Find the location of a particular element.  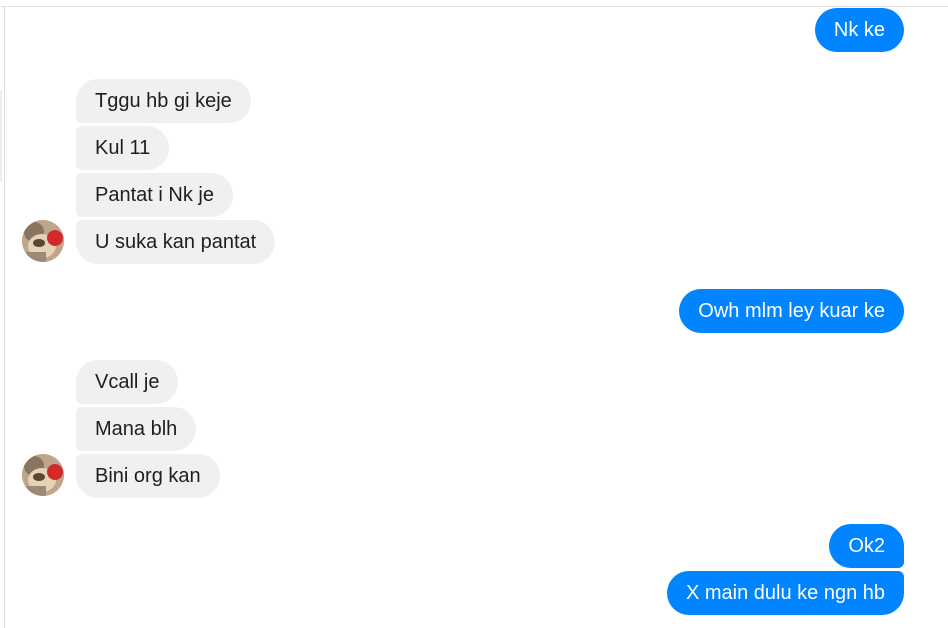

message-incoming: Kul 11 is located at coordinates (123, 148).